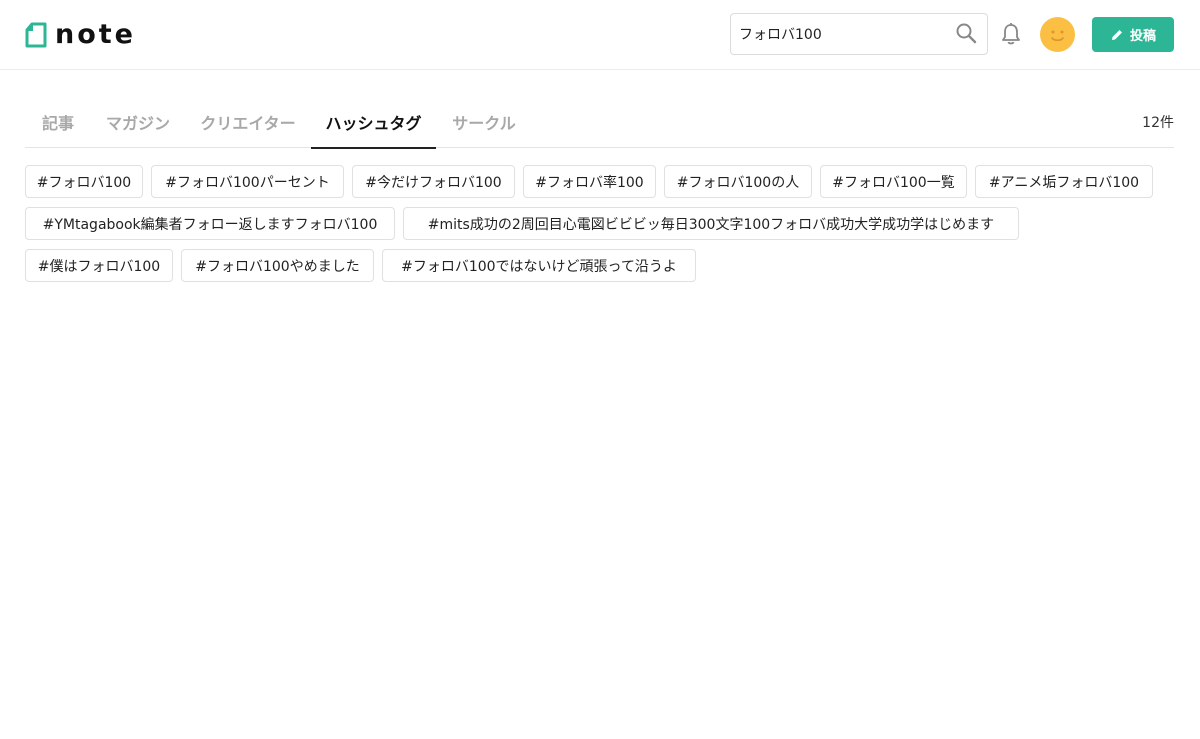 This screenshot has width=1200, height=739. What do you see at coordinates (58, 122) in the screenshot?
I see `tab-articles: 記事` at bounding box center [58, 122].